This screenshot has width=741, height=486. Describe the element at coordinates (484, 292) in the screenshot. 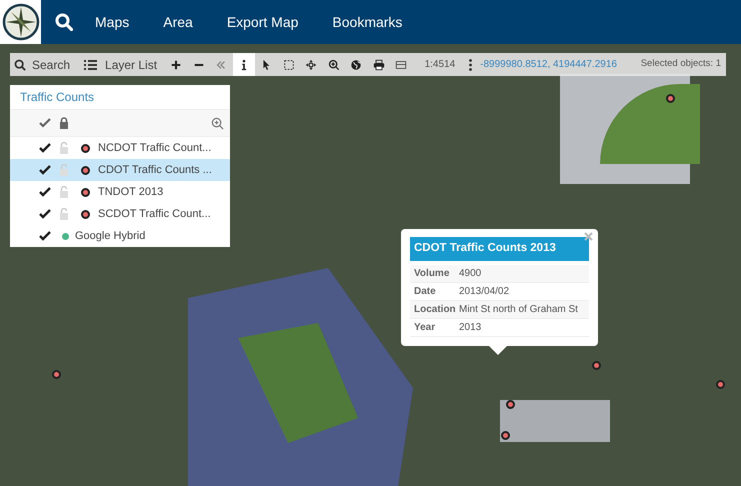

I see `field-value: 2013/04/02` at that location.